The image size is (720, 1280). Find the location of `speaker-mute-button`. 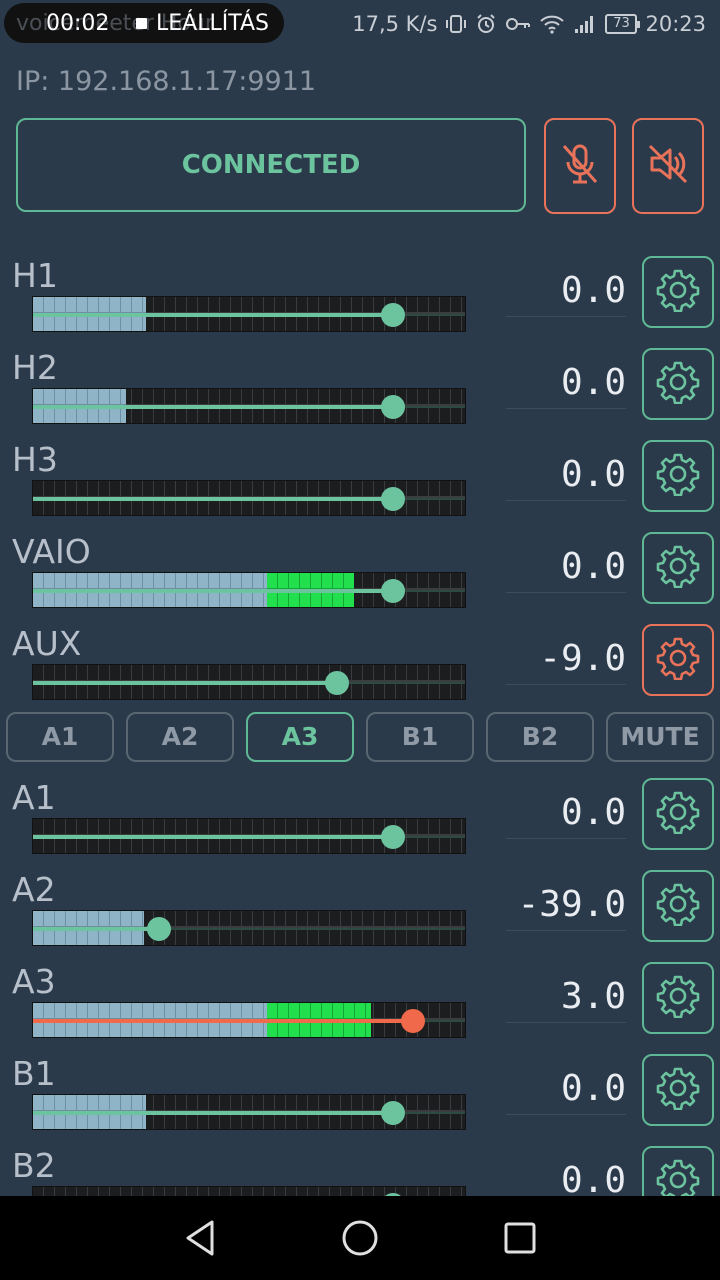

speaker-mute-button is located at coordinates (668, 166).